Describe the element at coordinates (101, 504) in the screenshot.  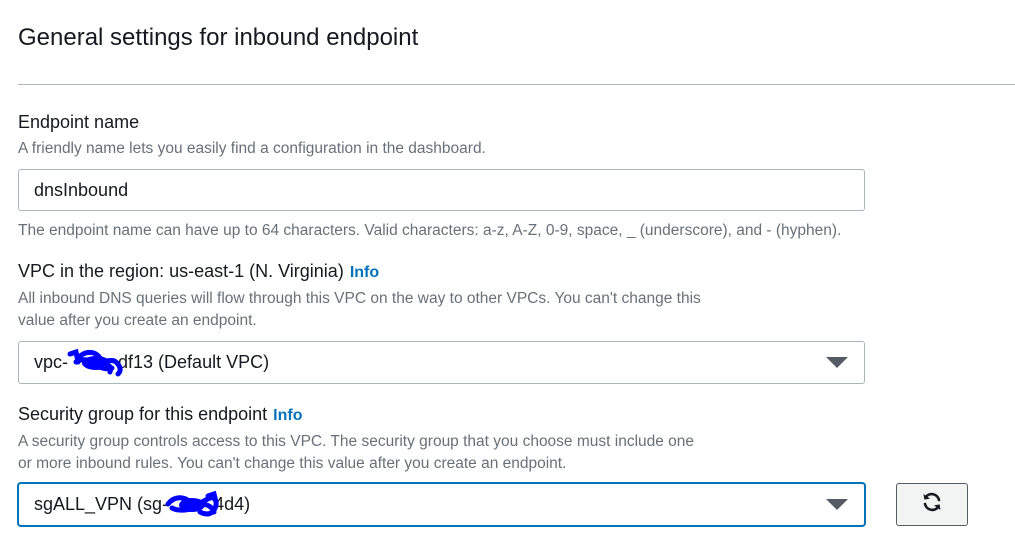
I see `security-group-selected-prefix: sgALL_VPN (sg-` at that location.